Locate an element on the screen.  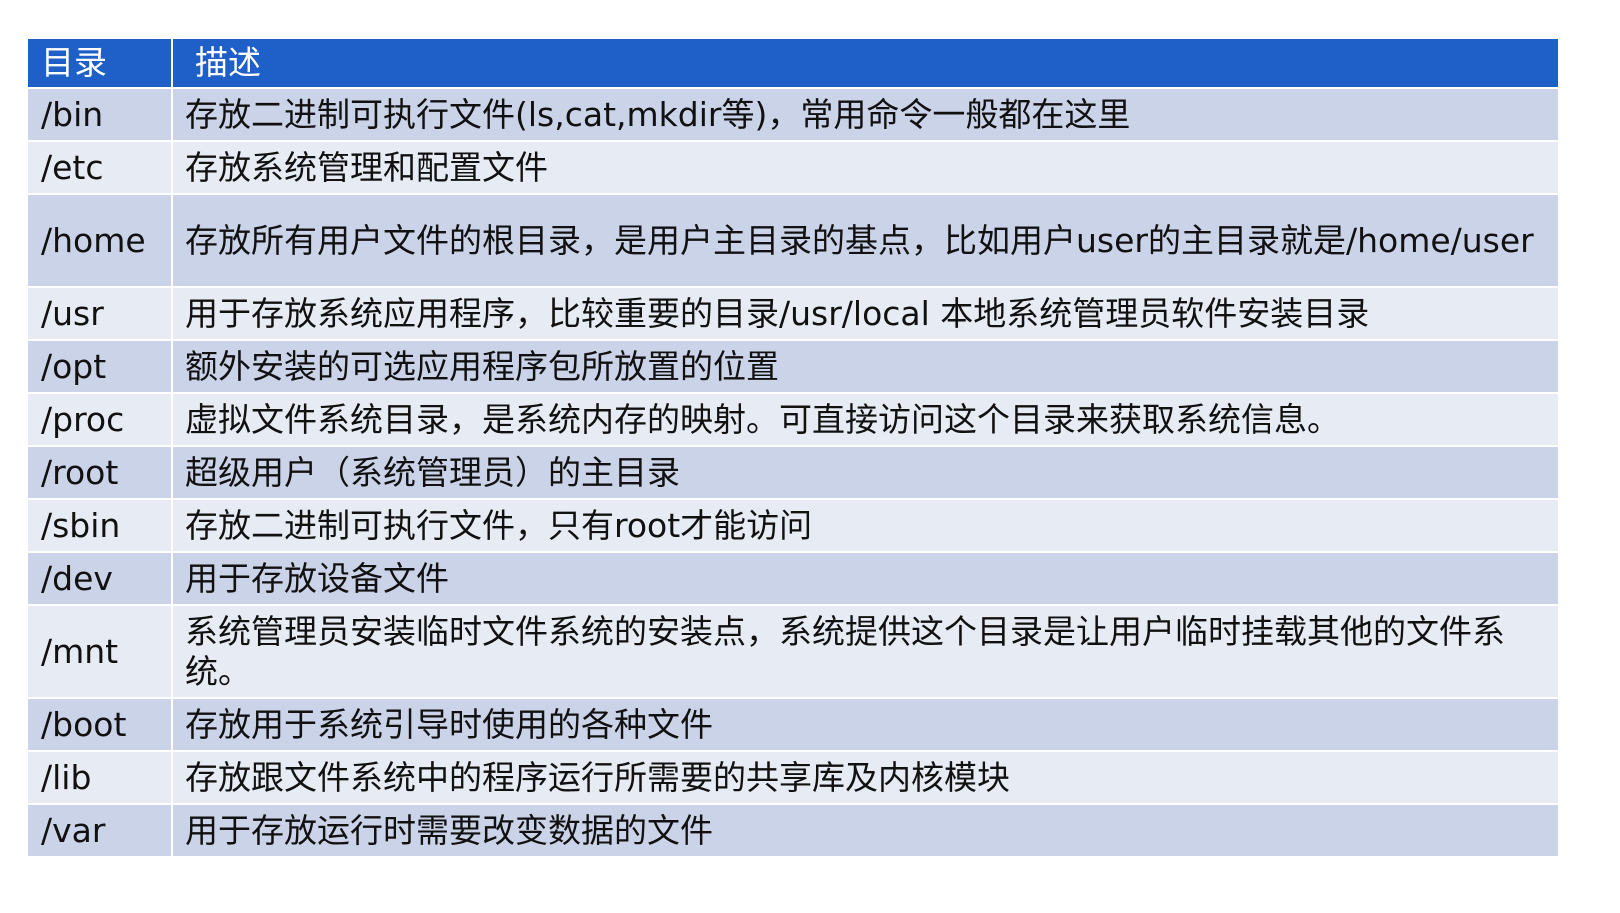
table-row: /lib 存放跟文件系统中的程序运行所需要的共享库及内核模块 is located at coordinates (793, 777).